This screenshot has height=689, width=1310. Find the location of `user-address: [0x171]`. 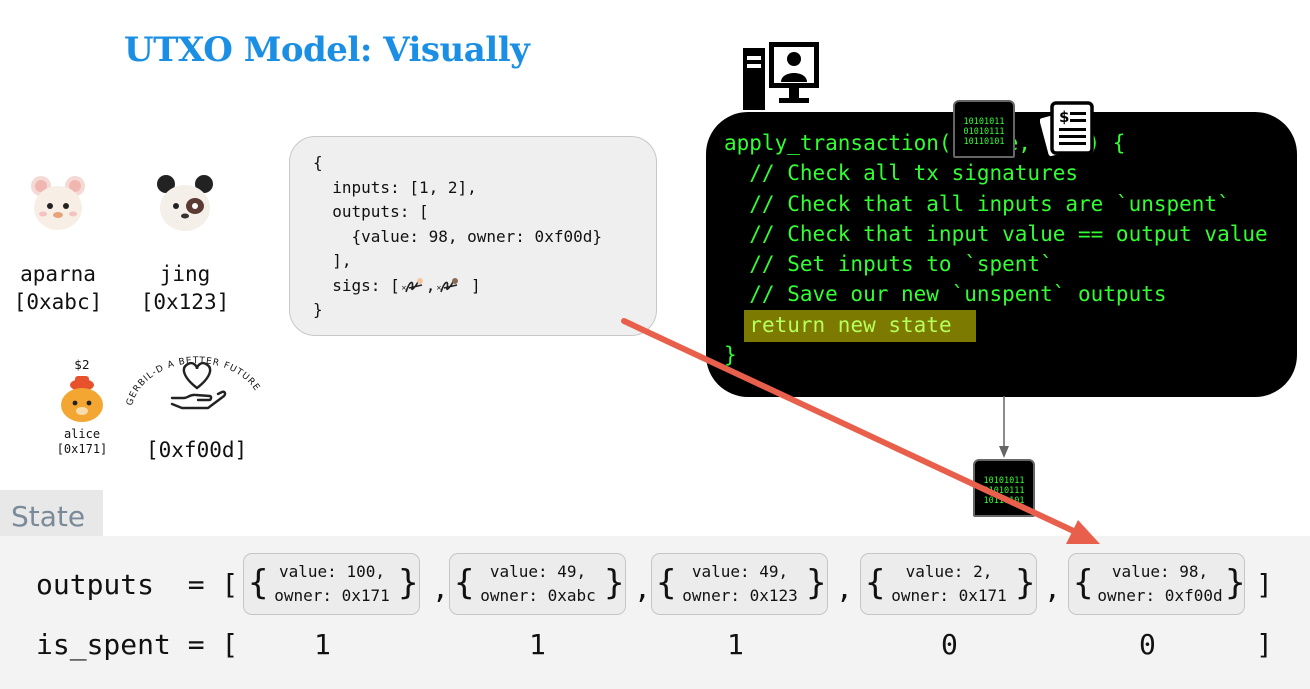

user-address: [0x171] is located at coordinates (82, 449).